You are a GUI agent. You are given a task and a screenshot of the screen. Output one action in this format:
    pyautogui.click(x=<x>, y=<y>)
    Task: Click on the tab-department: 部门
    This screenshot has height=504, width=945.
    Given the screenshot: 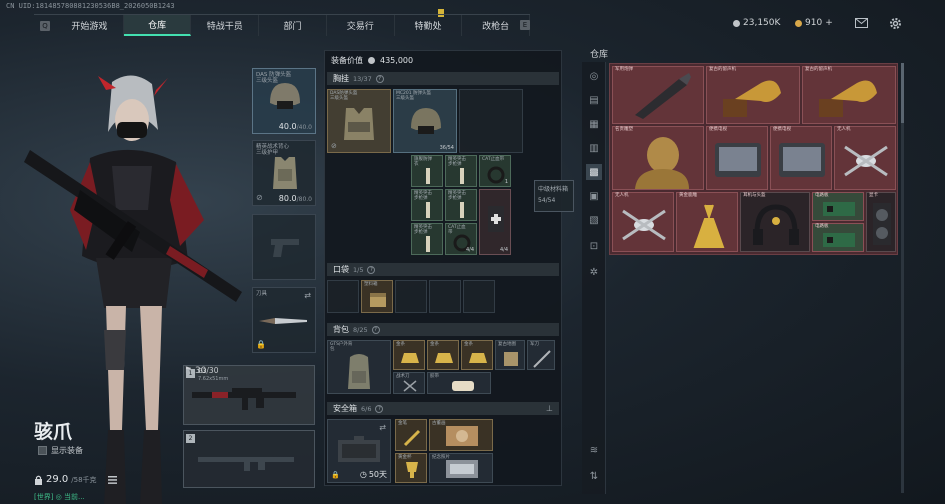 What is the action you would take?
    pyautogui.click(x=293, y=25)
    